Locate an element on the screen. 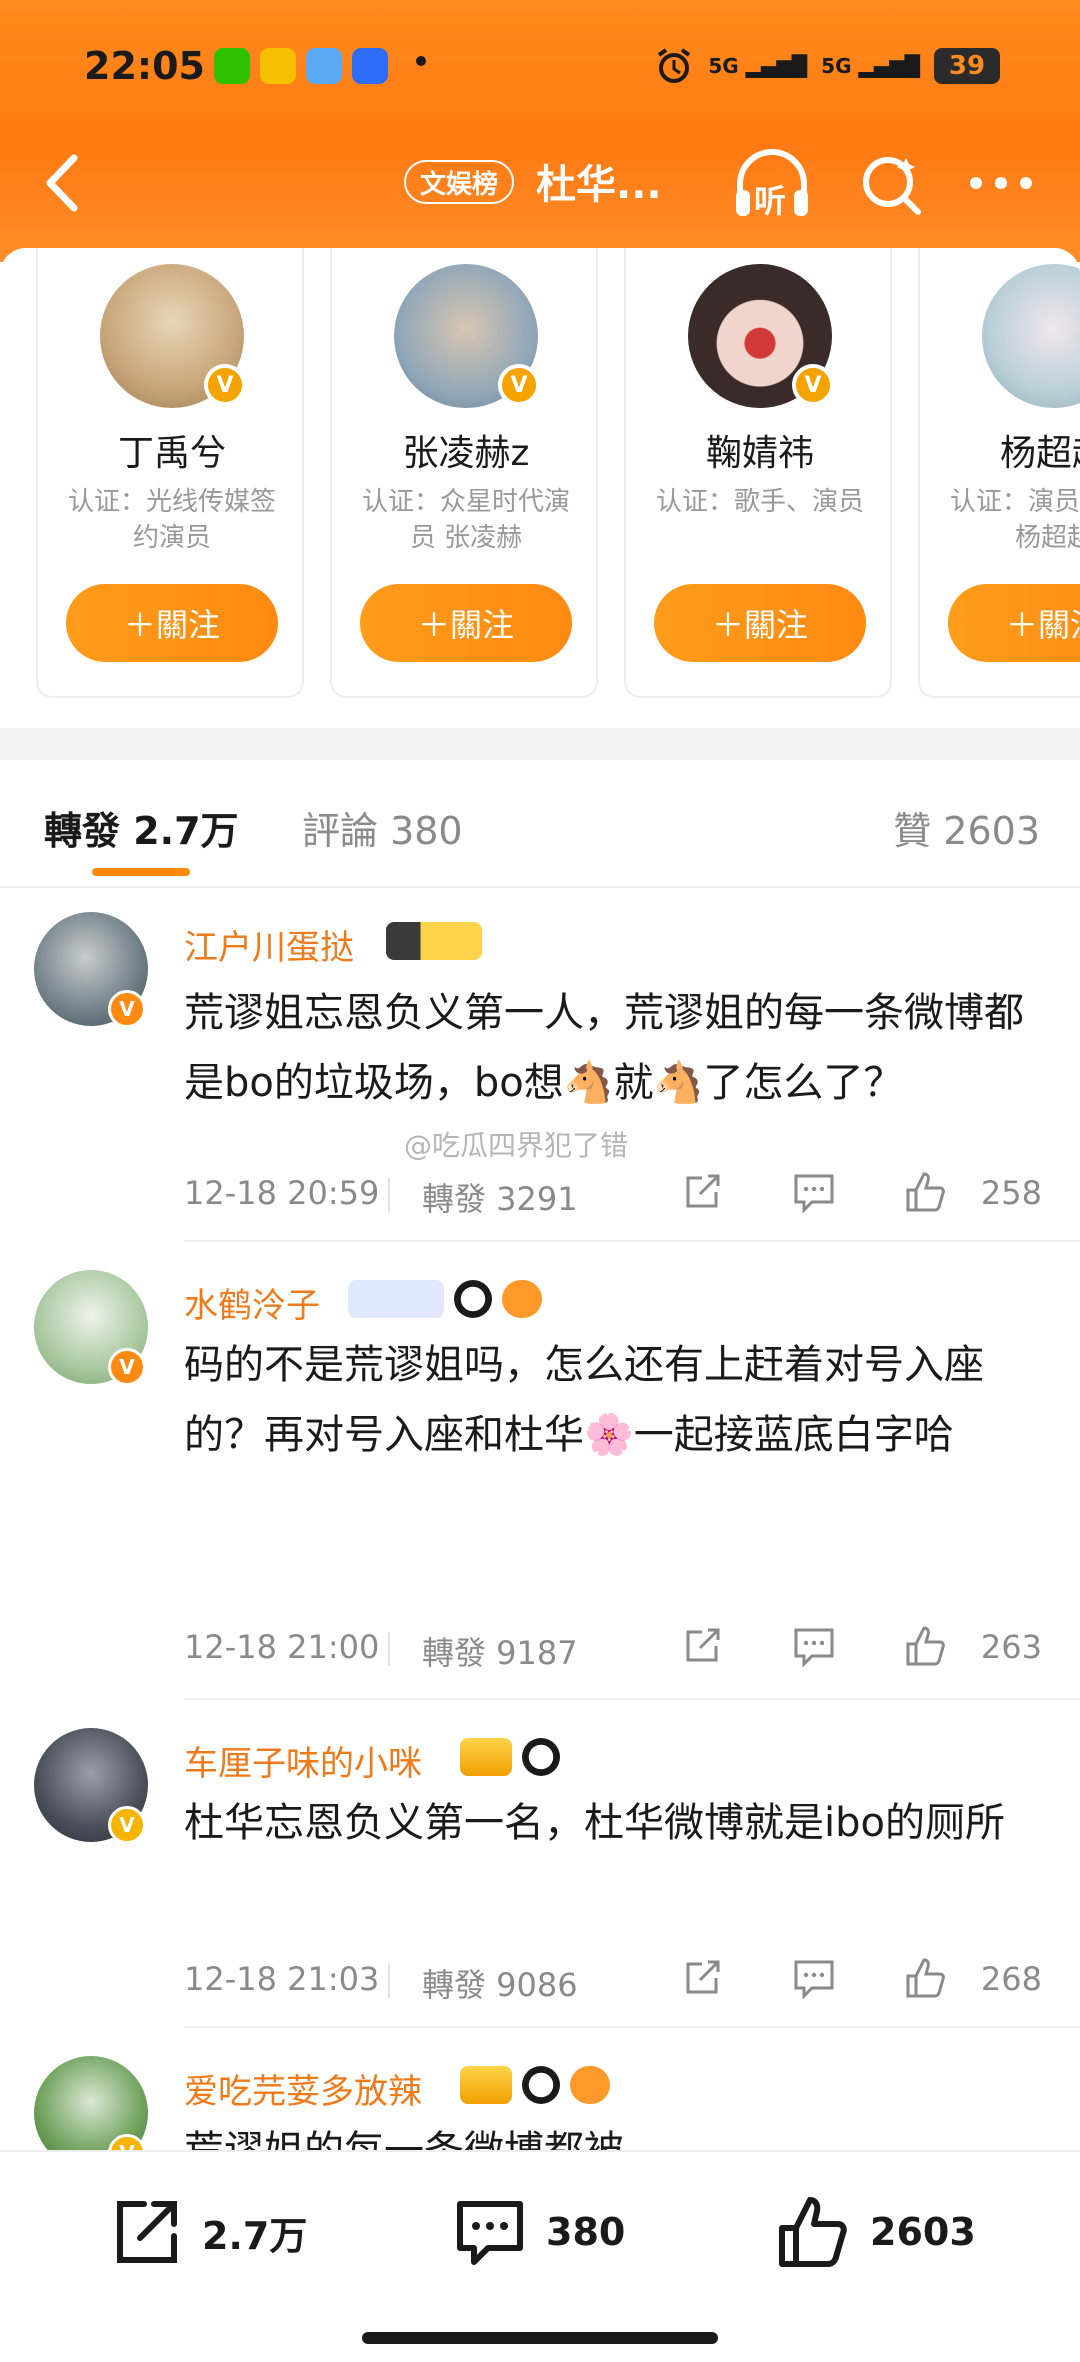 The image size is (1080, 2362). user-name: 水鹤泠子 is located at coordinates (252, 1302).